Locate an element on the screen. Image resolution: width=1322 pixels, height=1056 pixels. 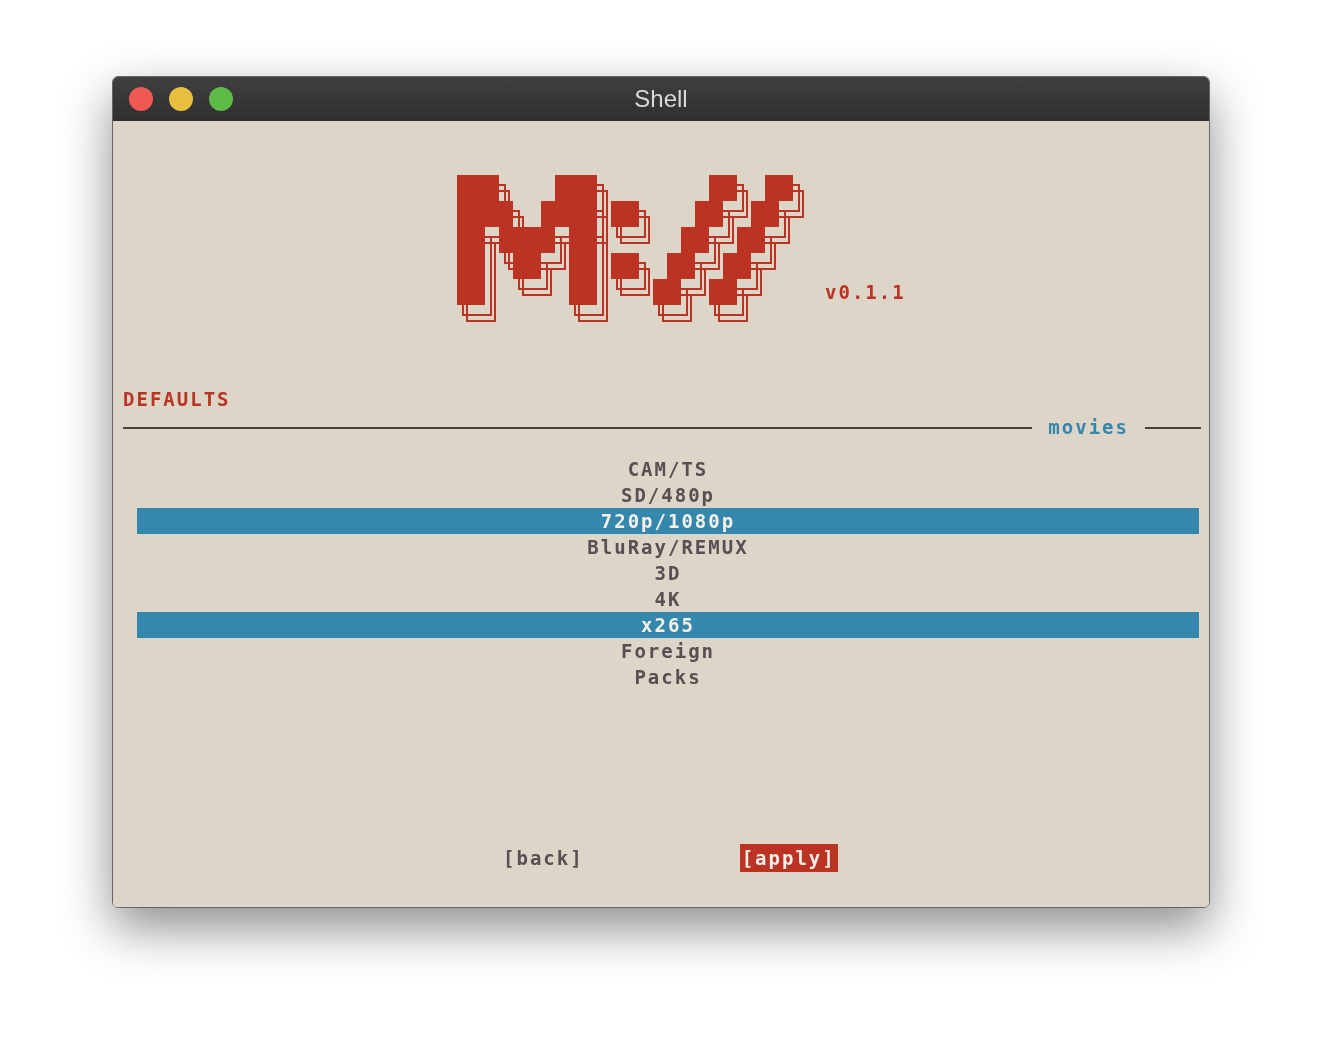
option-item: 4K is located at coordinates (668, 598).